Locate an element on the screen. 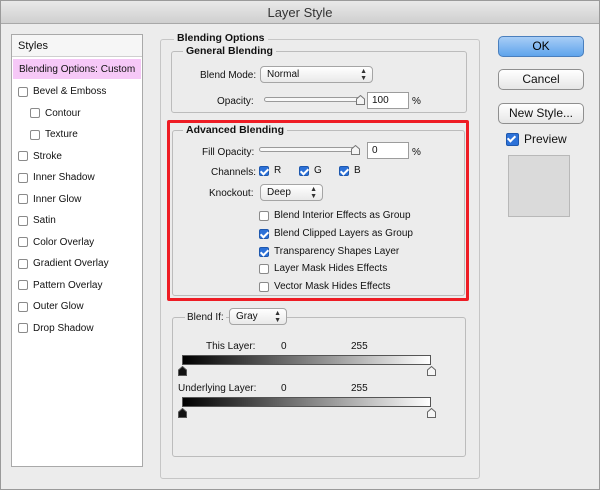 This screenshot has height=490, width=600. style-item-label: Inner Shadow is located at coordinates (64, 178).